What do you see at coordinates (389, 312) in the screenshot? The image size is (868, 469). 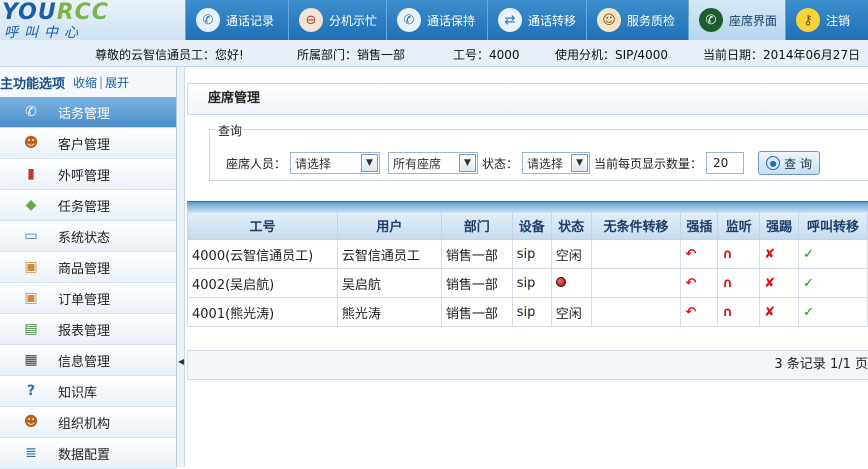 I see `cell-user: 熊光涛` at bounding box center [389, 312].